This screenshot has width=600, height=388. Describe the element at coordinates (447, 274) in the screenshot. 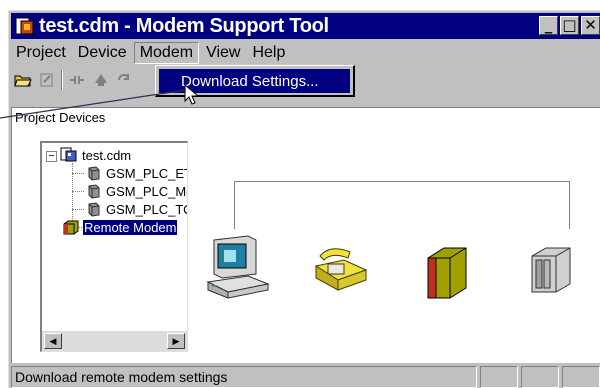

I see `modem-device-icon` at that location.